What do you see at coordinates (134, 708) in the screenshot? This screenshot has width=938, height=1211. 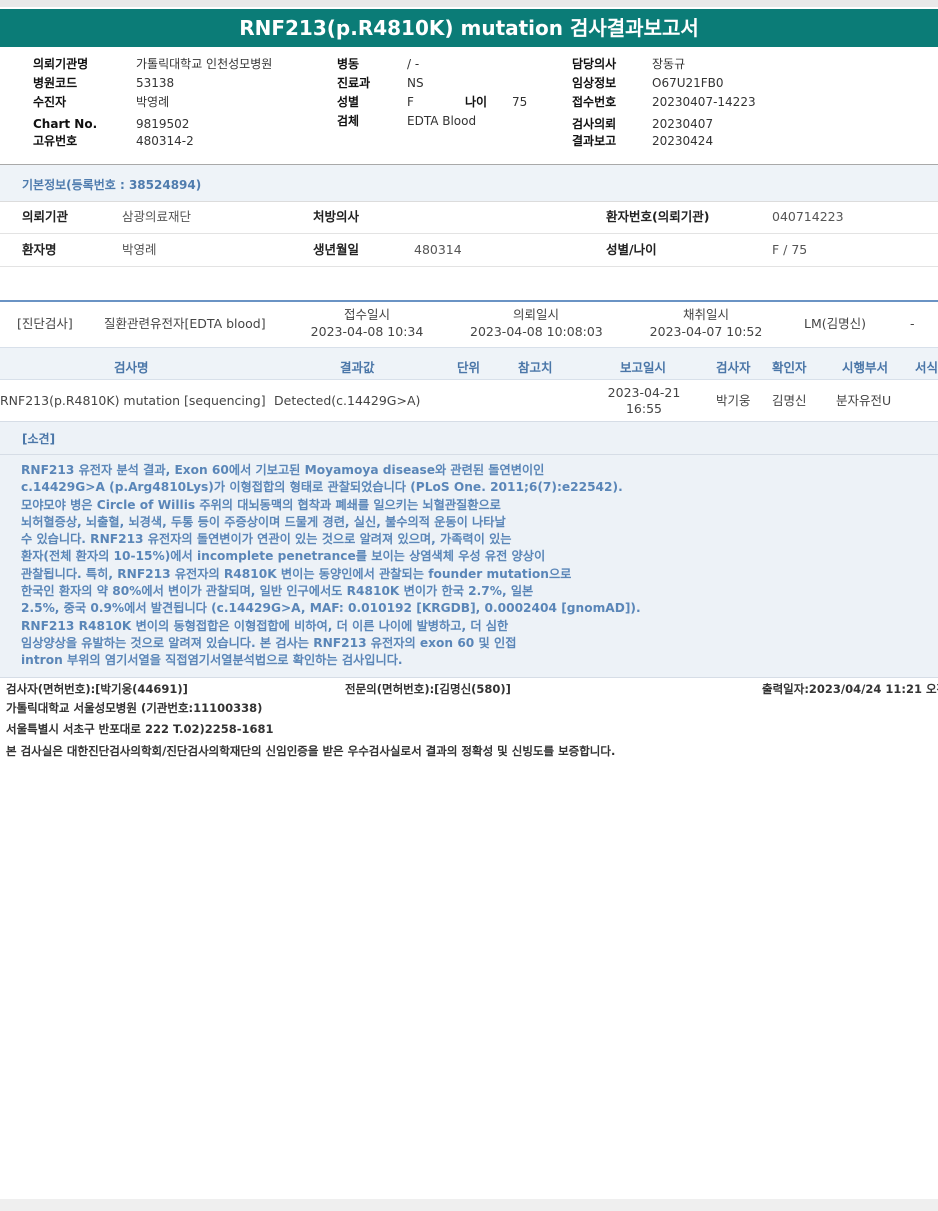 I see `footer-hospital: 가톨릭대학교 서울성모병원 (기관번호:11100338)` at bounding box center [134, 708].